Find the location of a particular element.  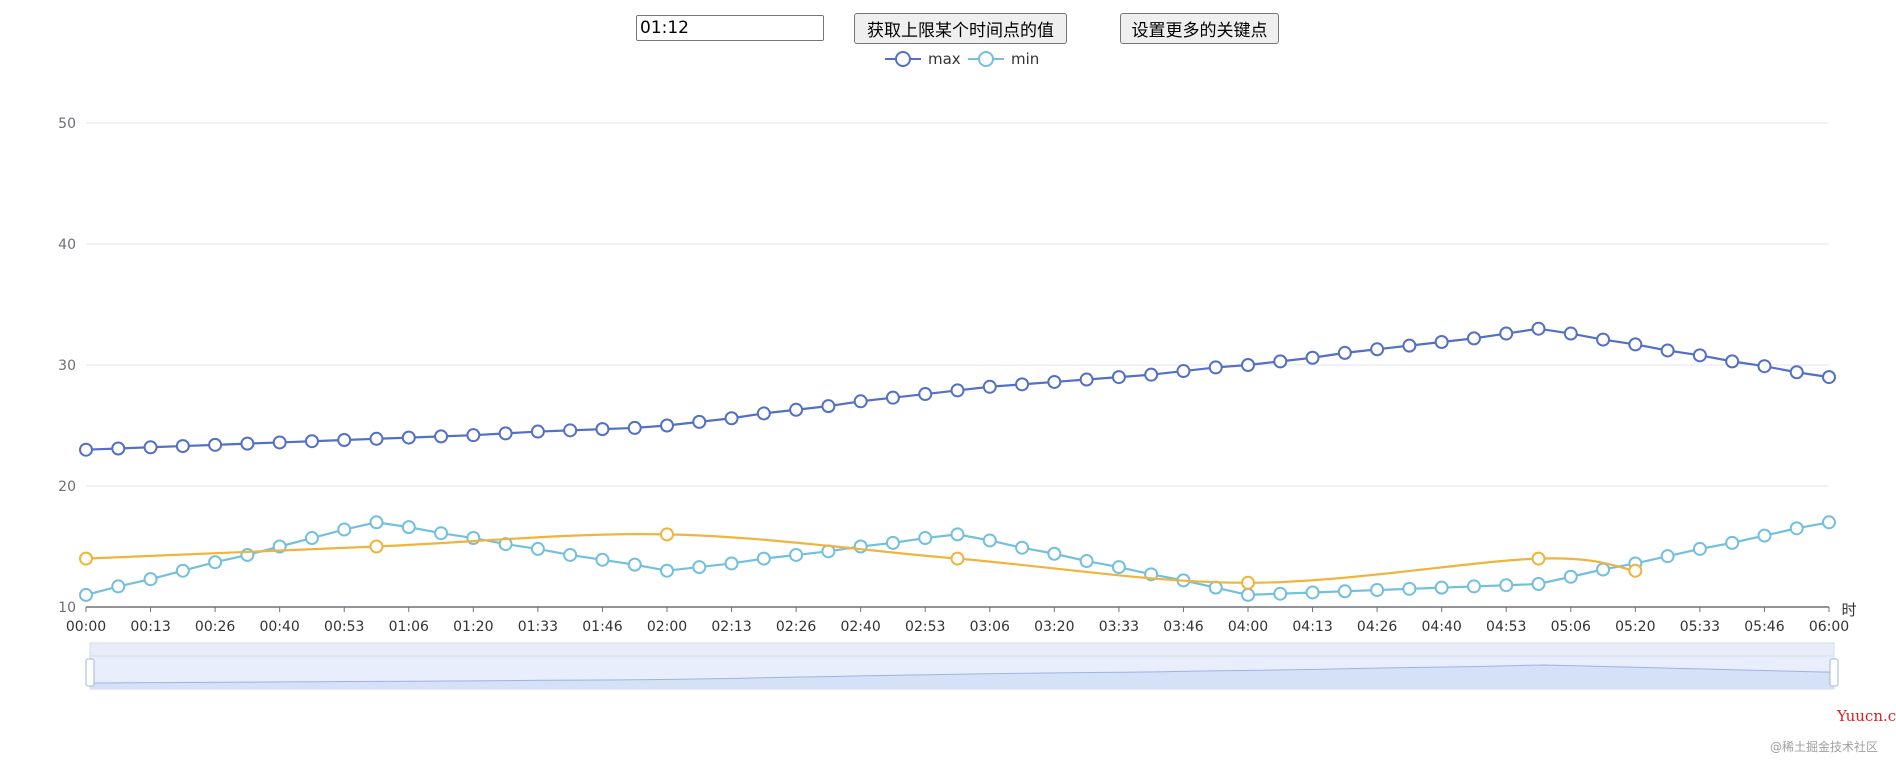

x-tick-label: 01:33 is located at coordinates (538, 627).